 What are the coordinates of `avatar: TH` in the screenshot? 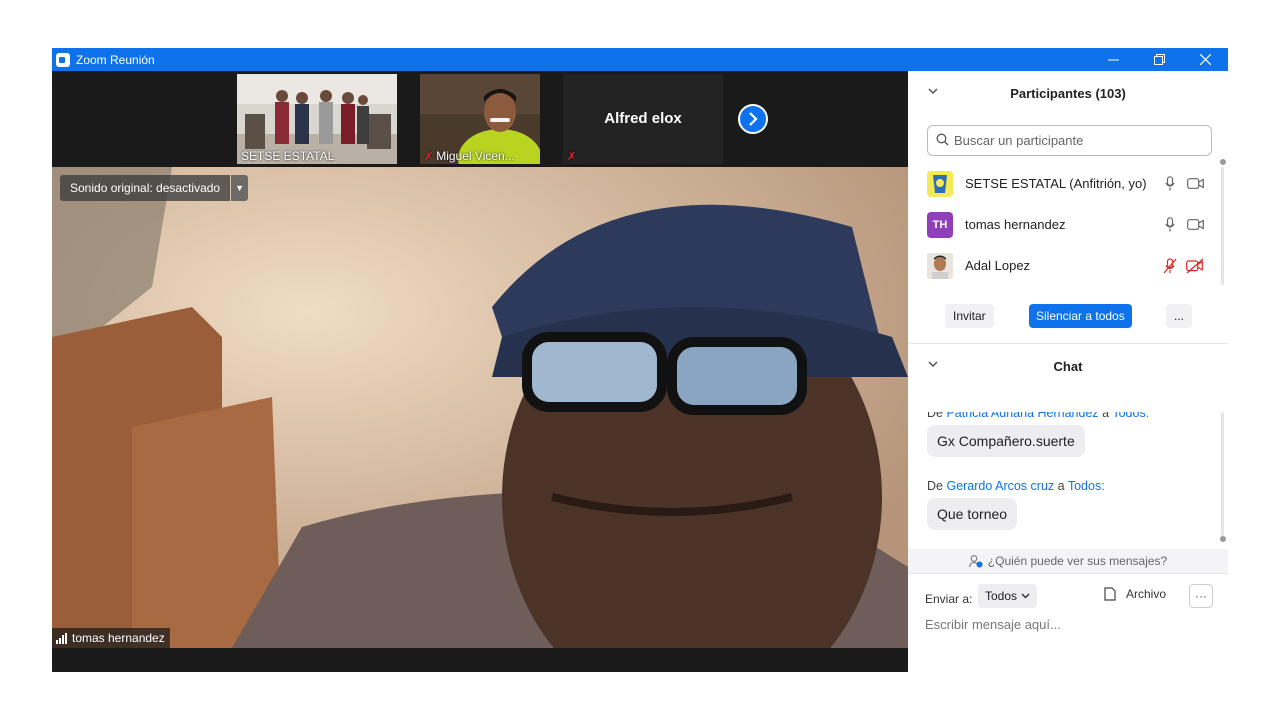 It's located at (940, 224).